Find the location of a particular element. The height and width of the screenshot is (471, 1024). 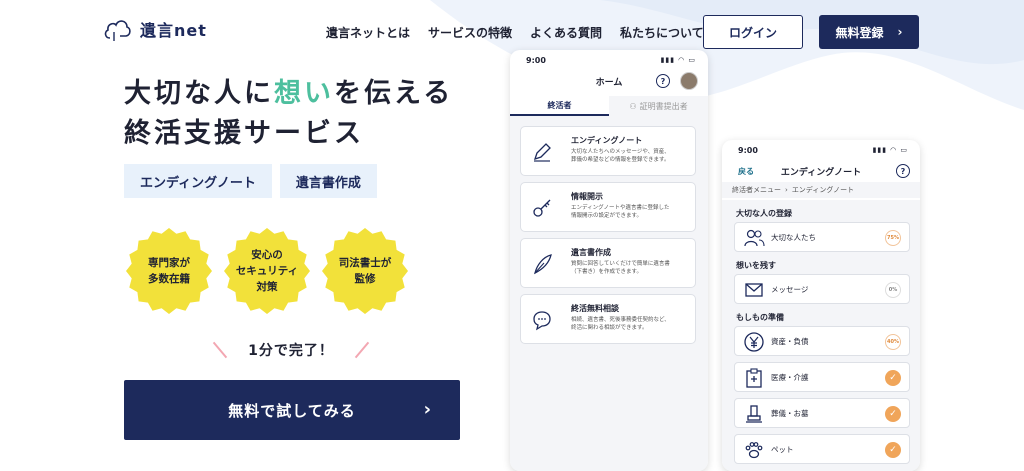

progress-indicator: 75% is located at coordinates (893, 238).